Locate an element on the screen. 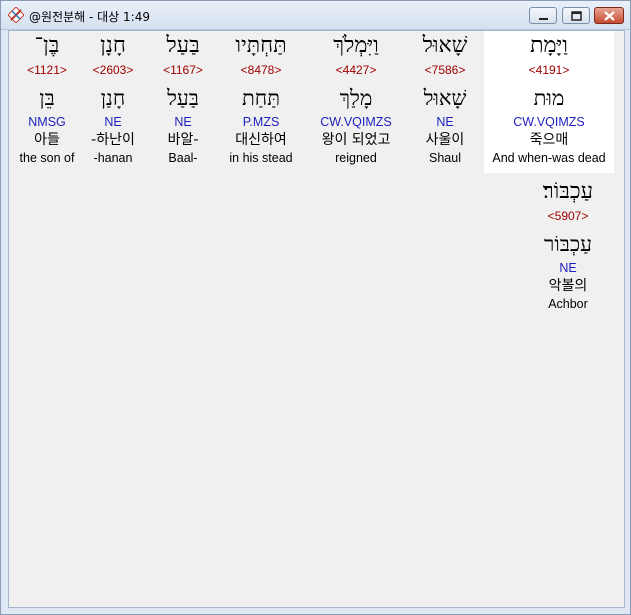 The image size is (631, 615). strong-number: <2603> is located at coordinates (113, 70).